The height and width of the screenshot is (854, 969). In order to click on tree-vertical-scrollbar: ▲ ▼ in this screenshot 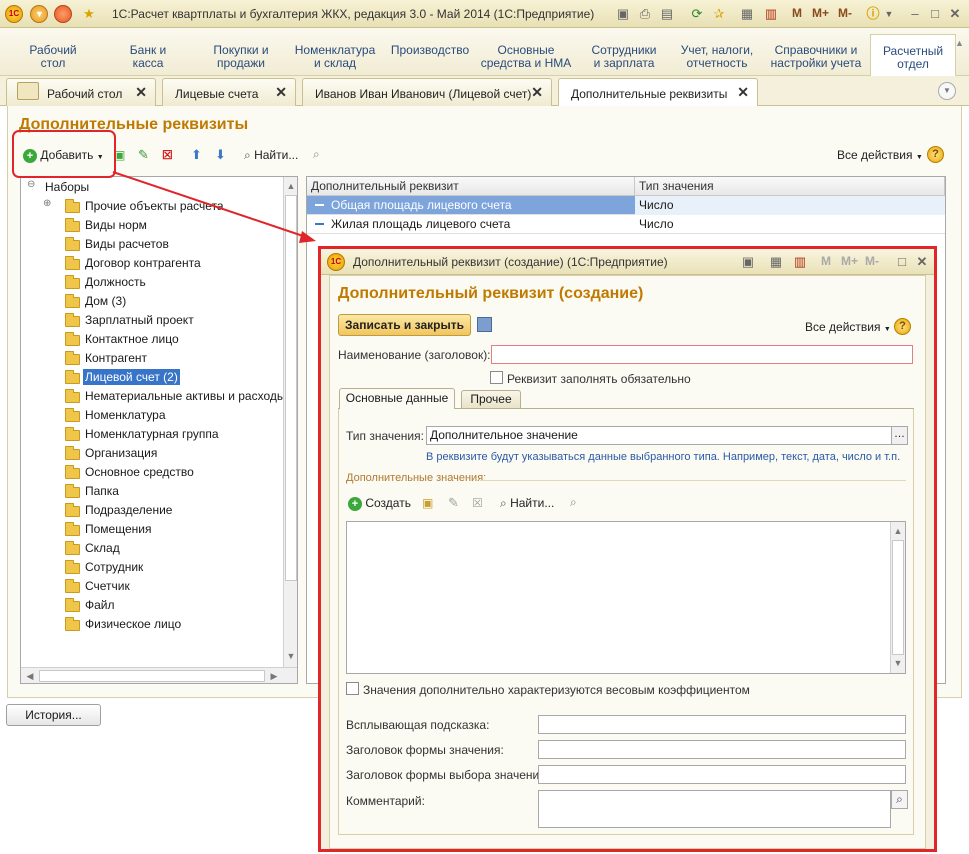, I will do `click(290, 422)`.